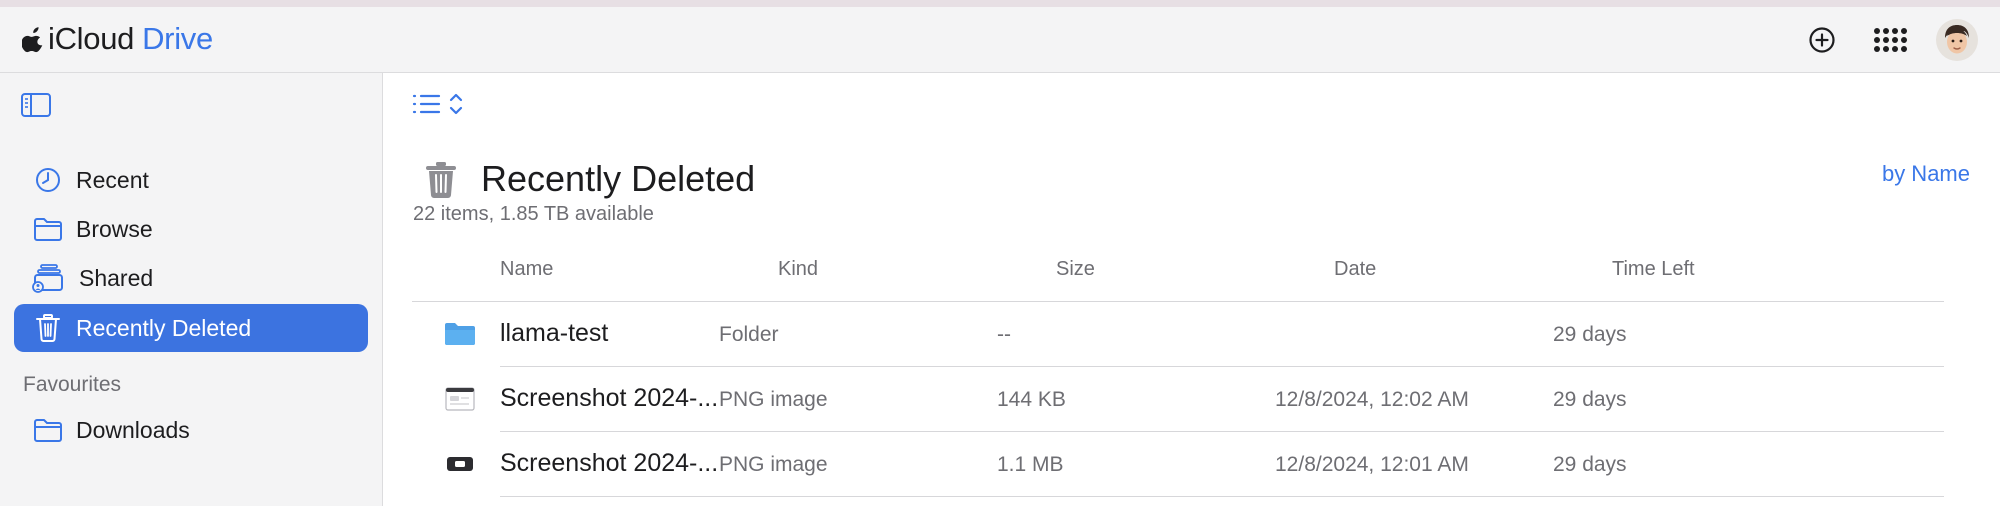  Describe the element at coordinates (1030, 464) in the screenshot. I see `file-size: 1.1 MB` at that location.